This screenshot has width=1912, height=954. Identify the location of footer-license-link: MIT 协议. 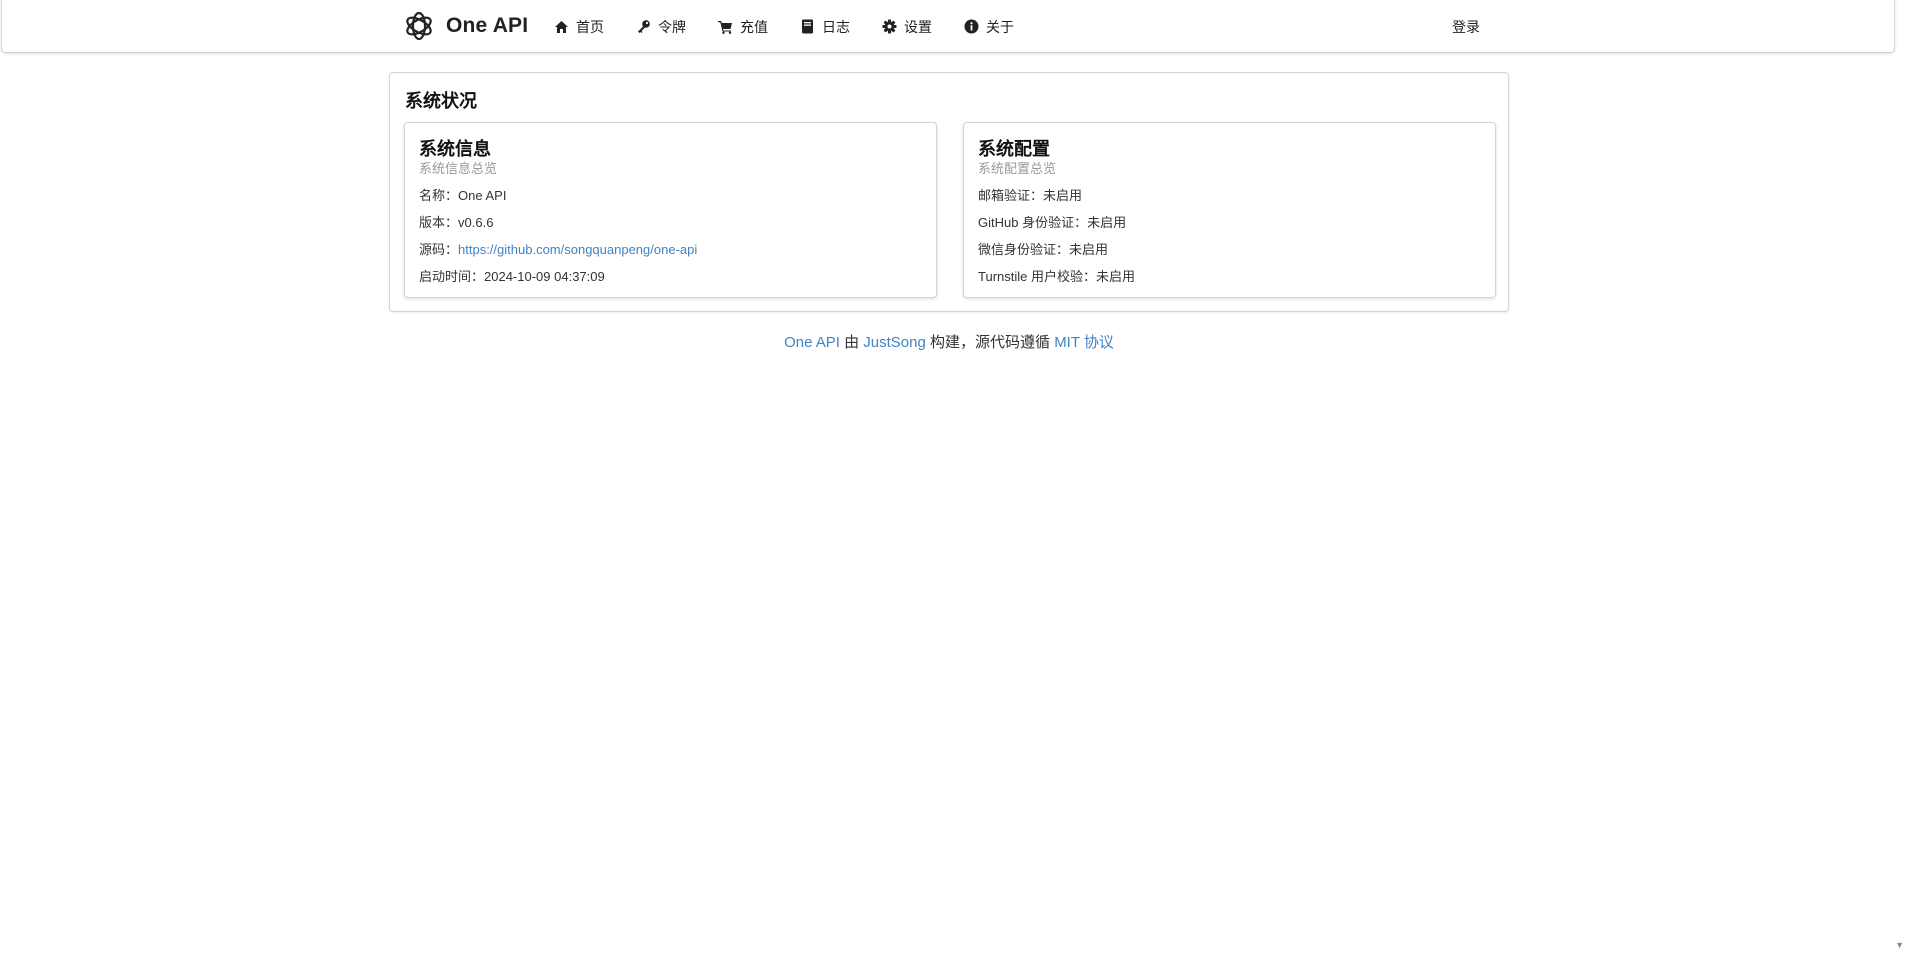
(1084, 342).